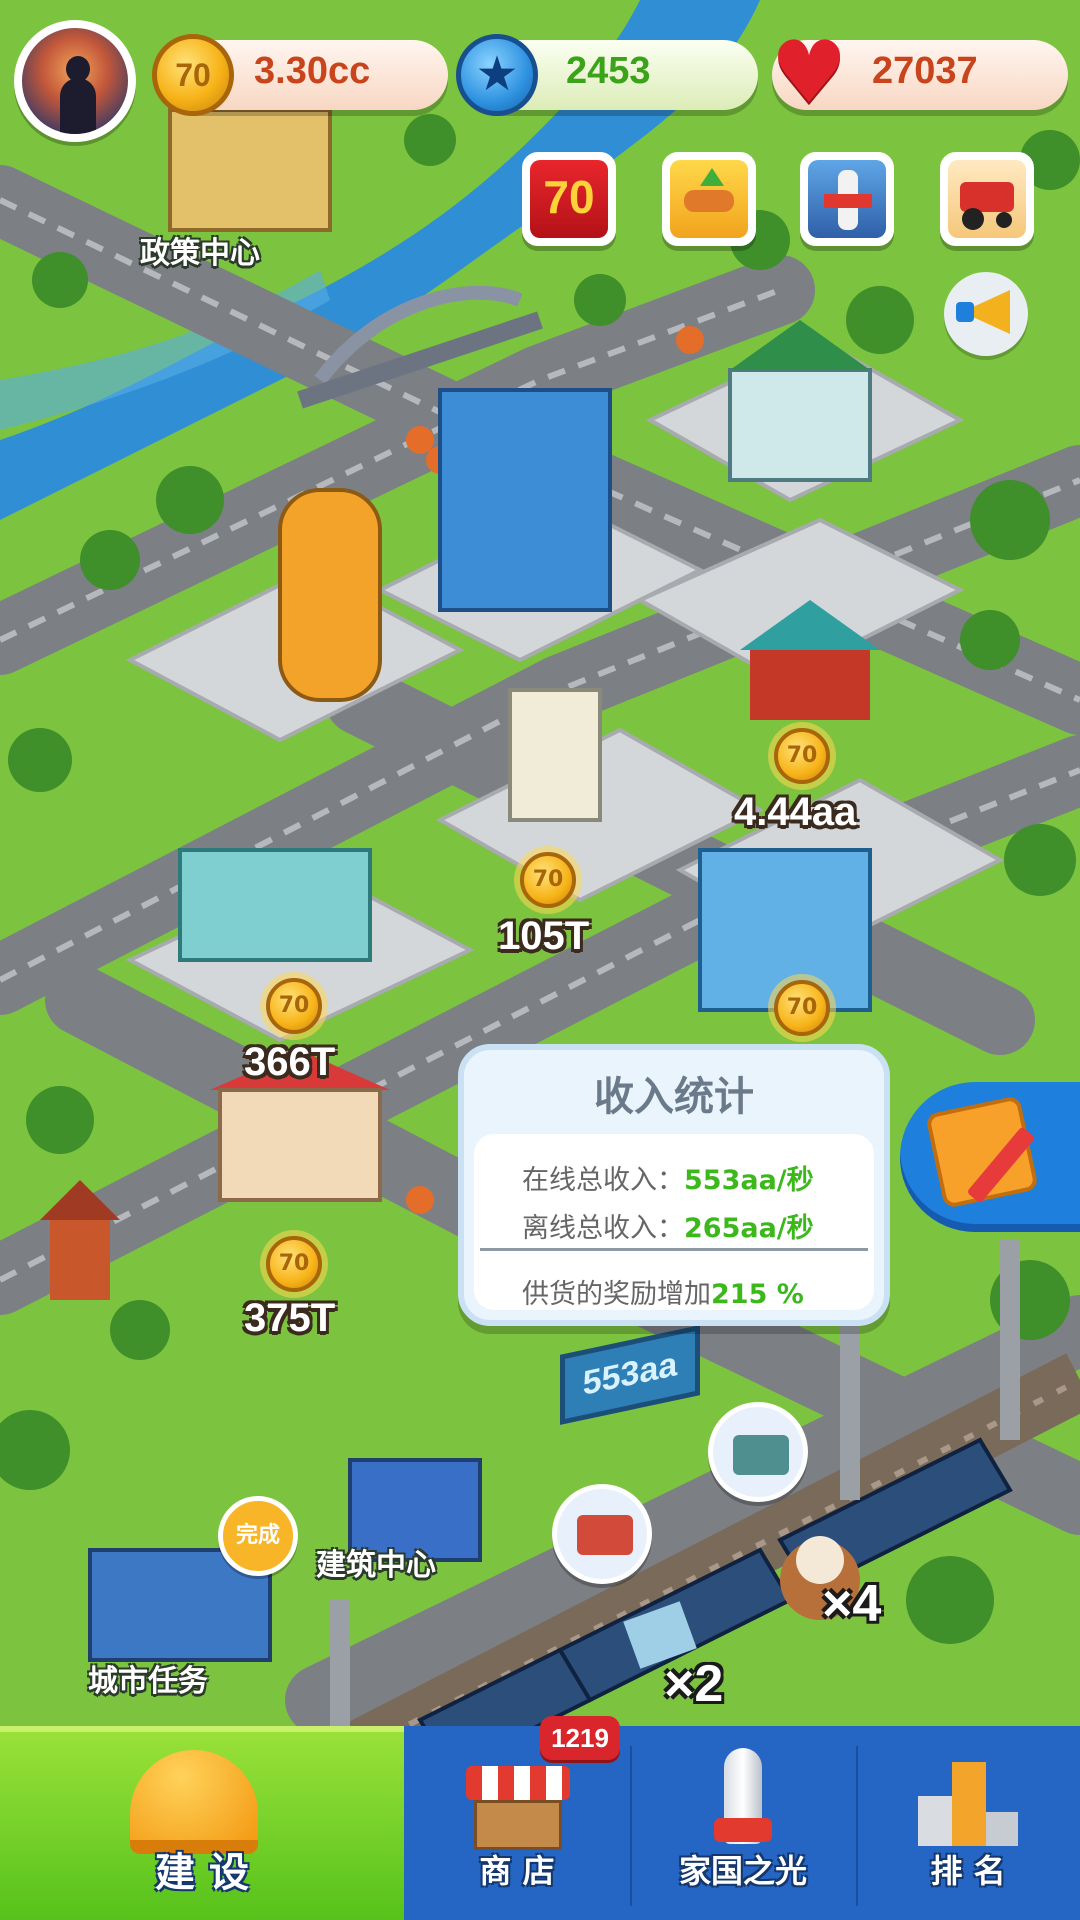  I want to click on gem-resource-bar: ★ 2453, so click(607, 75).